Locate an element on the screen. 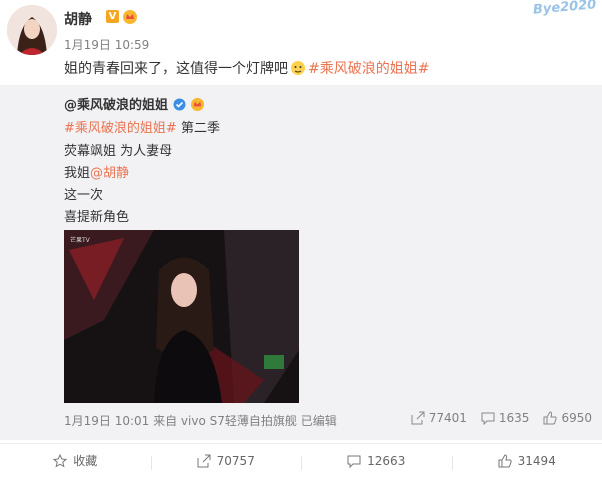 This screenshot has height=477, width=602. mention-link: @胡静 is located at coordinates (109, 173).